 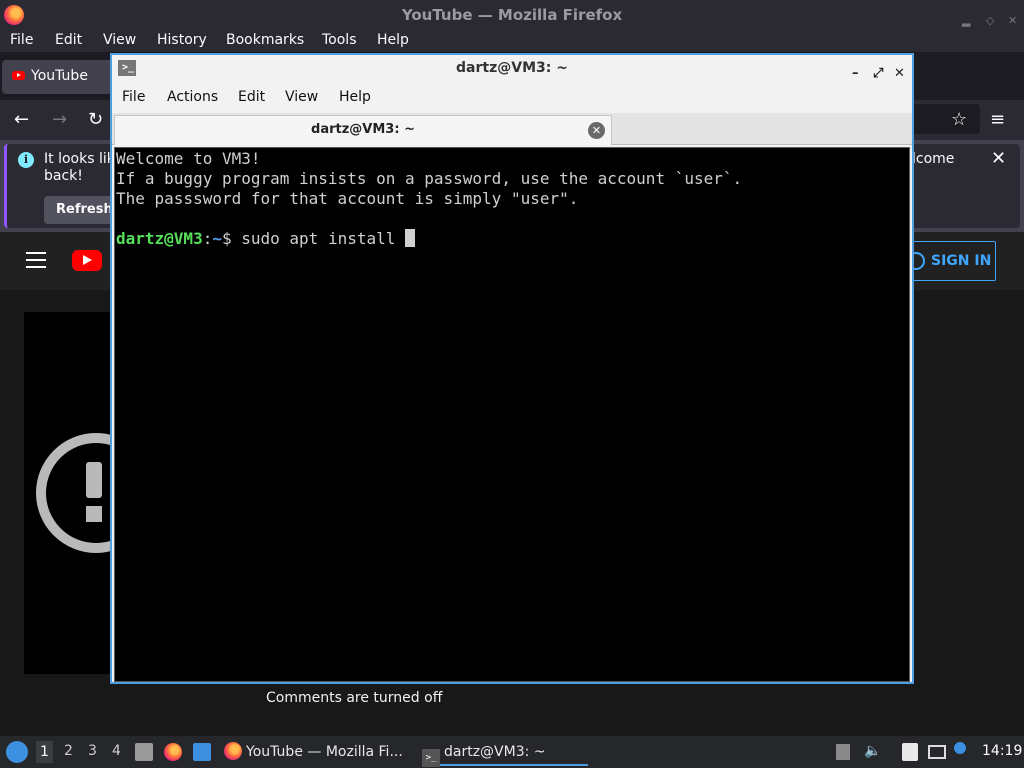 What do you see at coordinates (18, 75) in the screenshot?
I see `youtube-favicon-icon` at bounding box center [18, 75].